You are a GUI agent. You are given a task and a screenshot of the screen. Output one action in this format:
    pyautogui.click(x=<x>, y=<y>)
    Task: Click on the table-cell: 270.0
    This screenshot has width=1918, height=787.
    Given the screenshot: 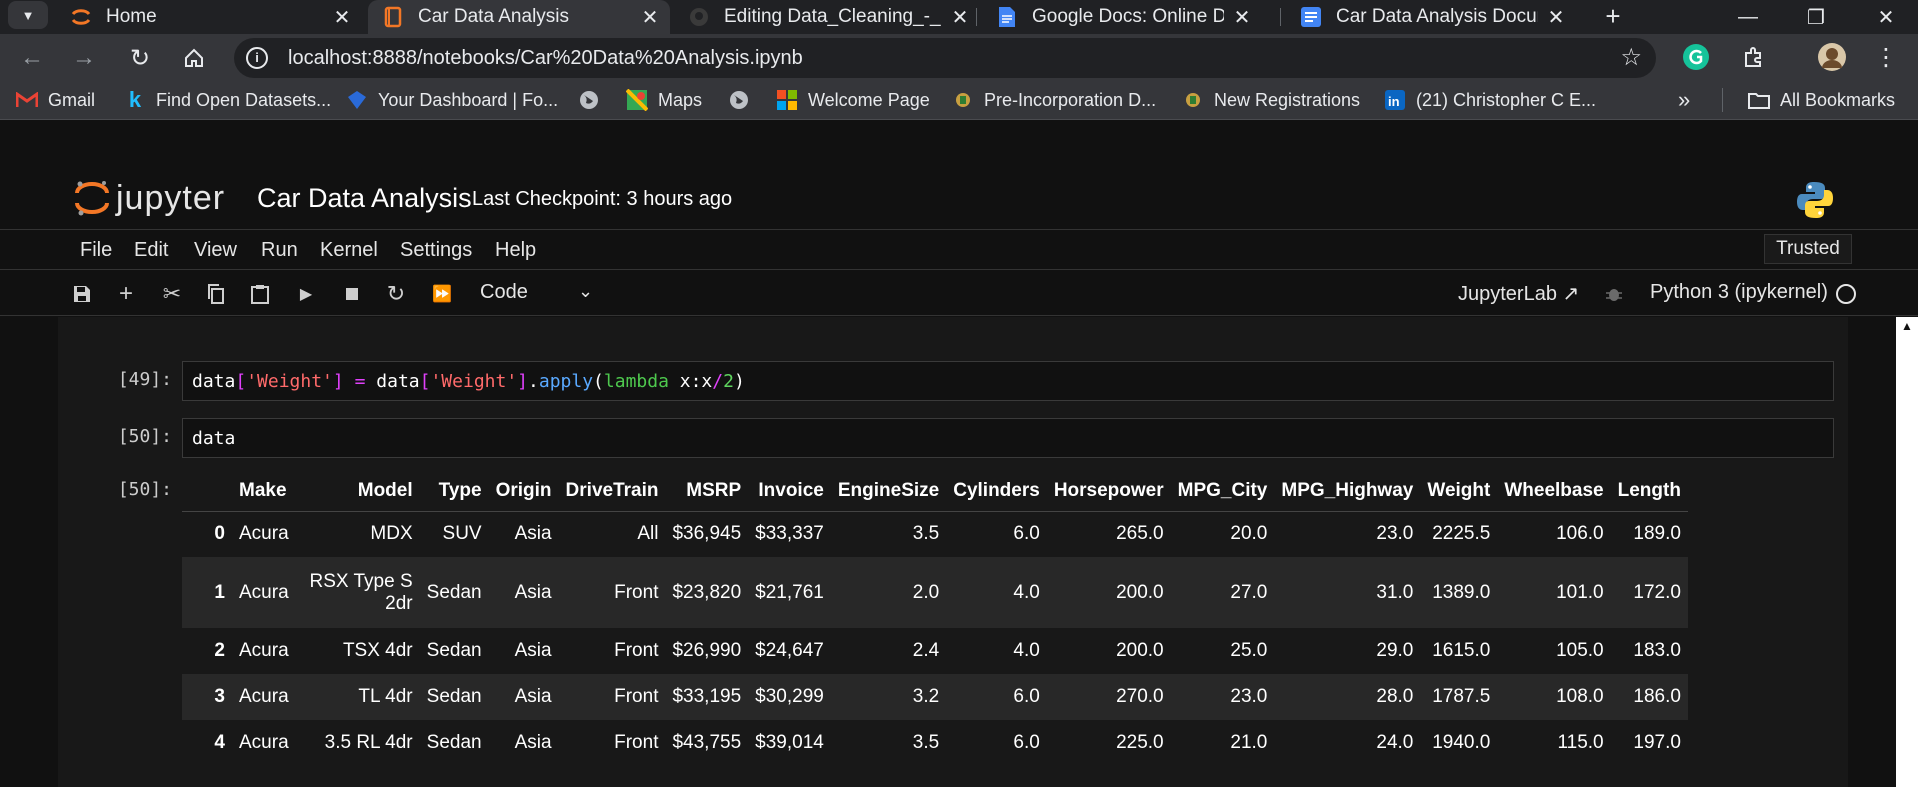 What is the action you would take?
    pyautogui.click(x=1108, y=697)
    